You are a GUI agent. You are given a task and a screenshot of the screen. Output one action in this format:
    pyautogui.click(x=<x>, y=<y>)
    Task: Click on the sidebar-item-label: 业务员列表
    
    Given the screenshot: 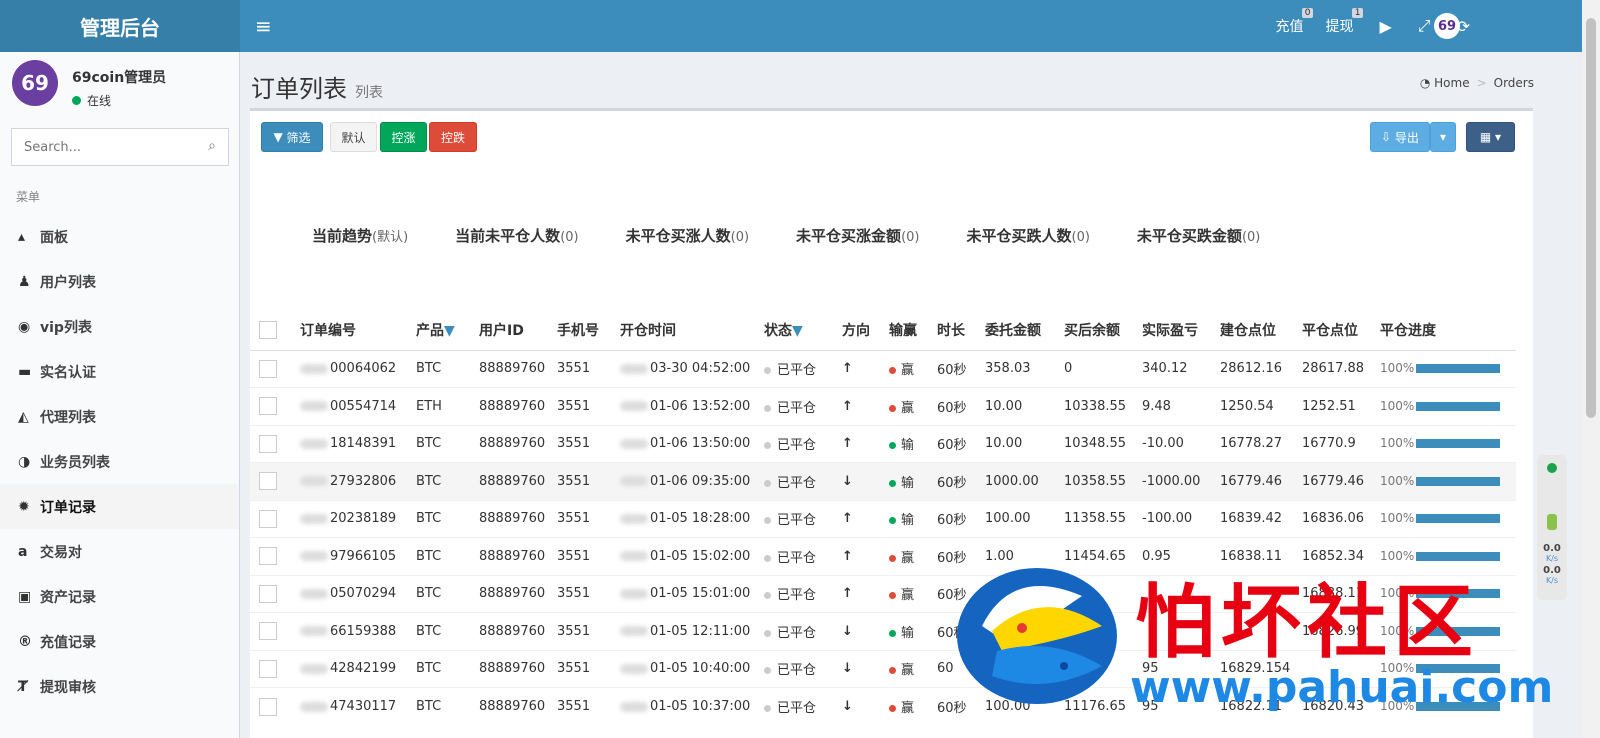 What is the action you would take?
    pyautogui.click(x=75, y=462)
    